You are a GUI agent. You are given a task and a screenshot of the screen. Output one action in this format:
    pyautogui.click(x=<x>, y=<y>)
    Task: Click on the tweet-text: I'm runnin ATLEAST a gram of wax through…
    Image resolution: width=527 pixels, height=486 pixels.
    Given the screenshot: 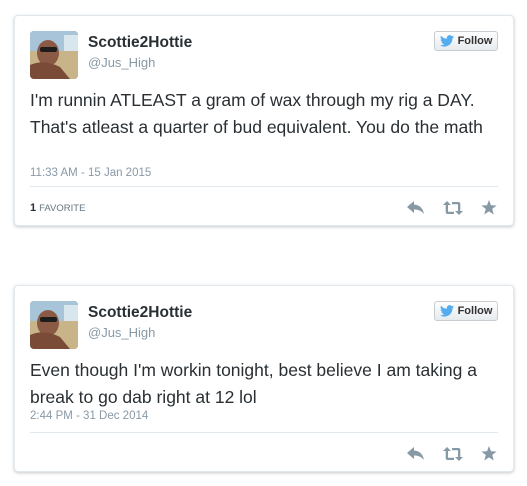 What is the action you would take?
    pyautogui.click(x=256, y=113)
    